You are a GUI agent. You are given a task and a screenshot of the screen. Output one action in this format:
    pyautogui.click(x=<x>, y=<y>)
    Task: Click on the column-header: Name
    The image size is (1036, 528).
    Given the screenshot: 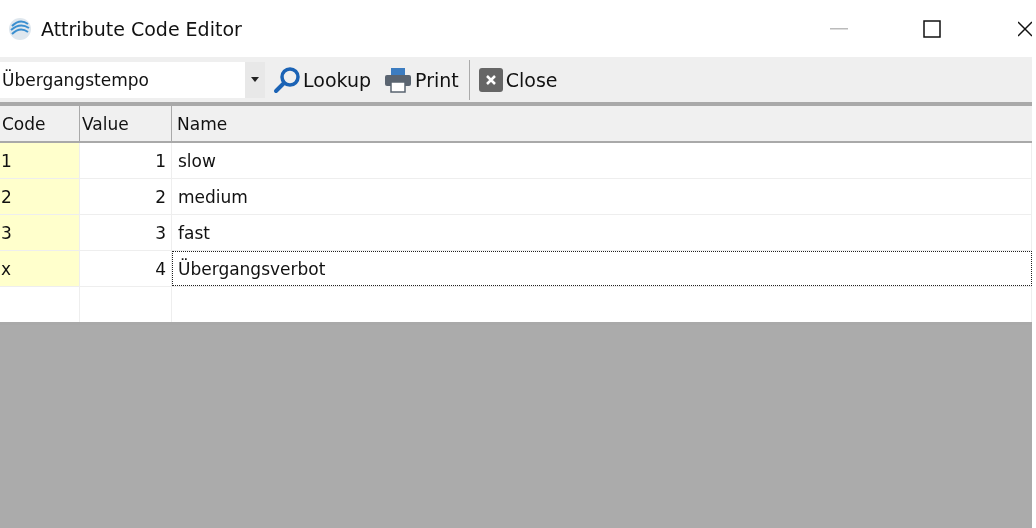 What is the action you would take?
    pyautogui.click(x=602, y=123)
    